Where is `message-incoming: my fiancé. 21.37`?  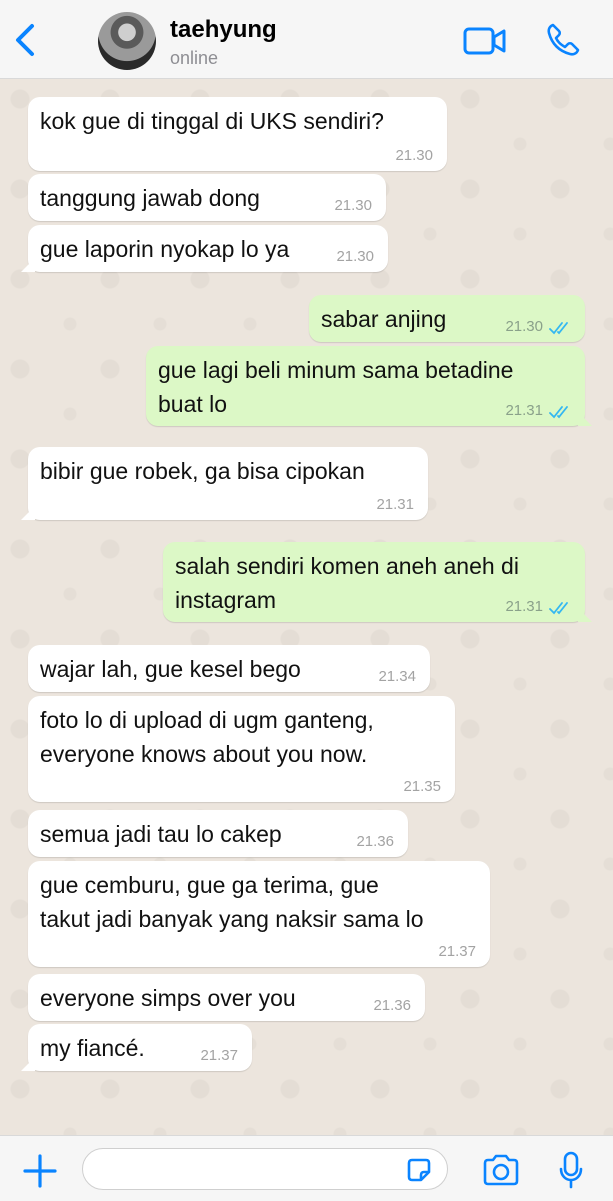
message-incoming: my fiancé. 21.37 is located at coordinates (136, 1047).